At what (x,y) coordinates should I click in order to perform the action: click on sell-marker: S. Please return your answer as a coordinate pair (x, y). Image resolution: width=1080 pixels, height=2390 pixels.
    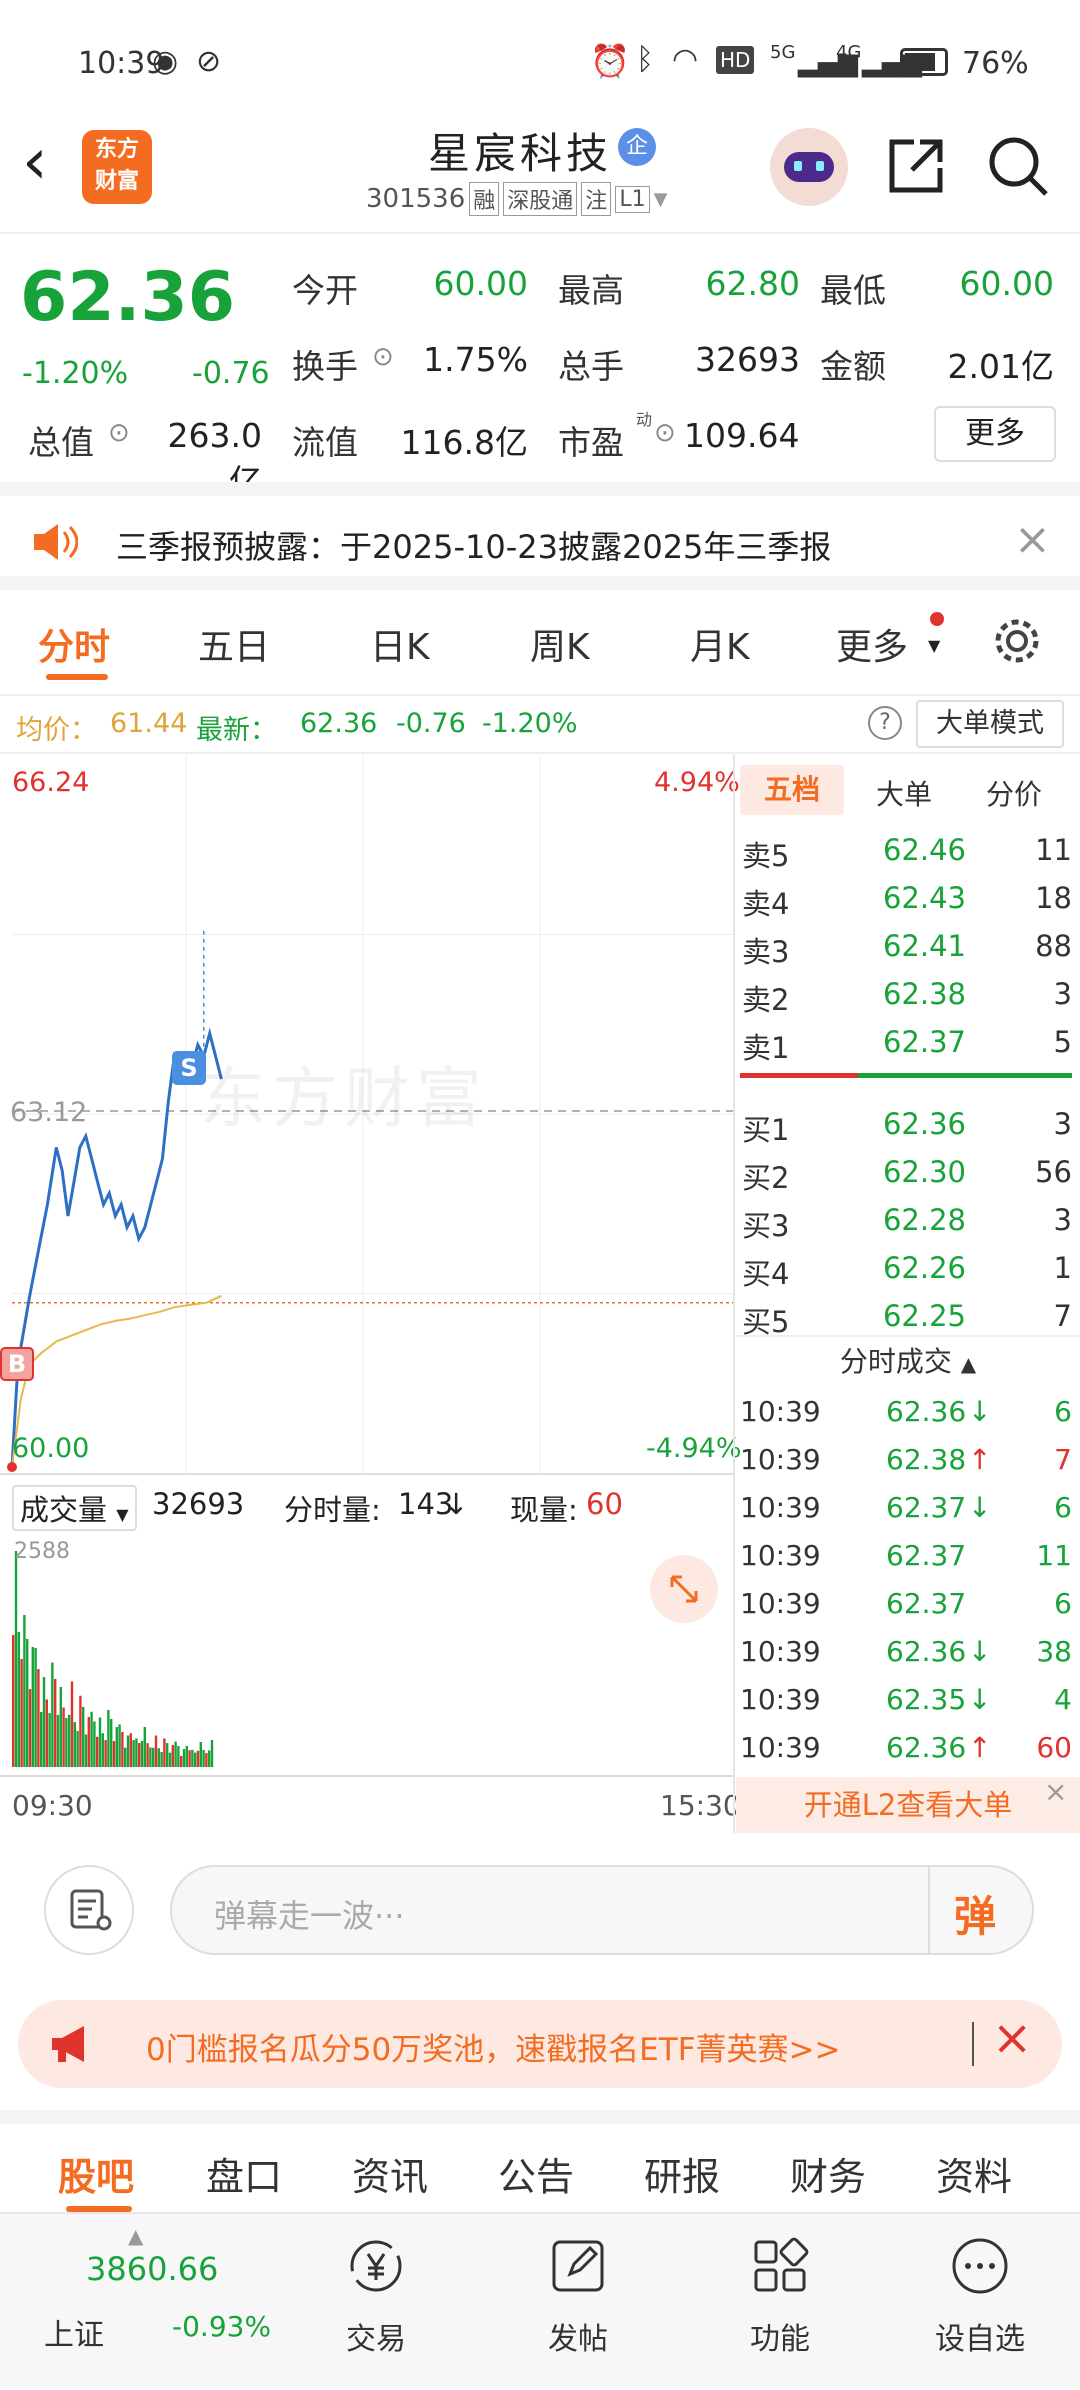
    Looking at the image, I should click on (189, 1068).